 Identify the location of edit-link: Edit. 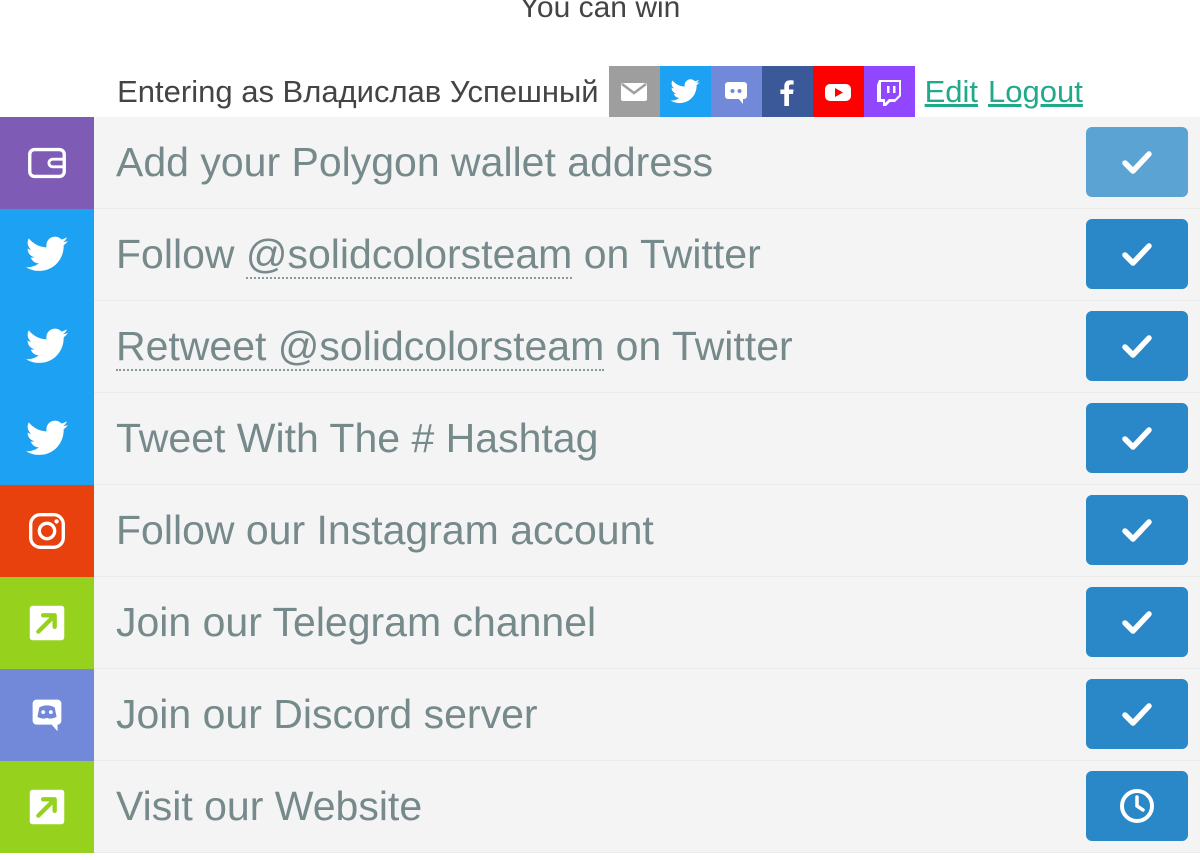
(951, 92).